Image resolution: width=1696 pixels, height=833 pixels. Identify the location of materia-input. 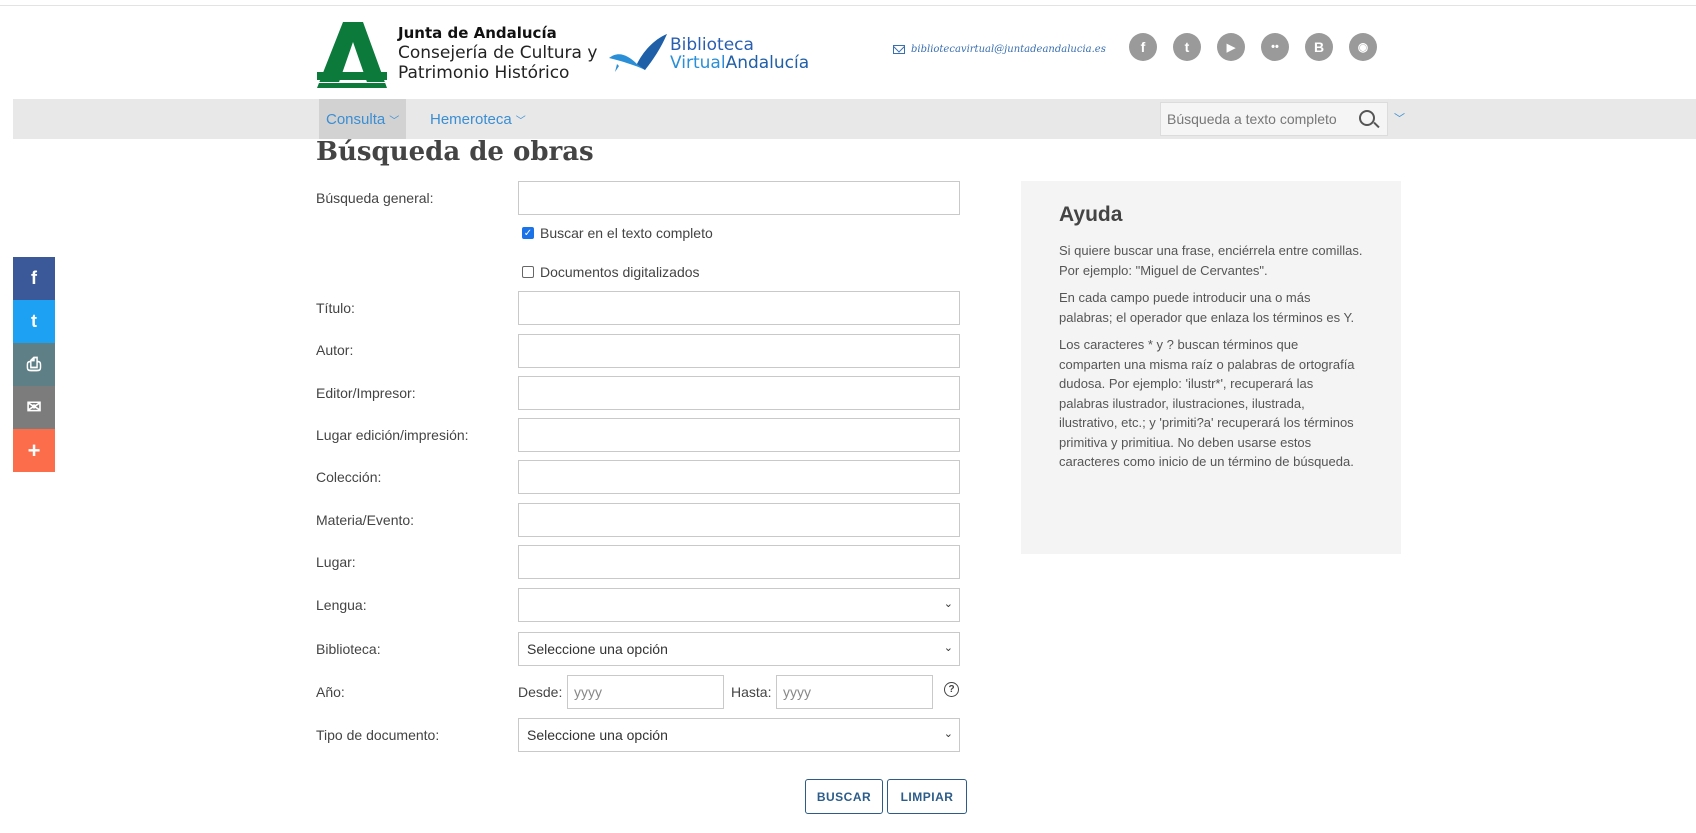
(739, 520).